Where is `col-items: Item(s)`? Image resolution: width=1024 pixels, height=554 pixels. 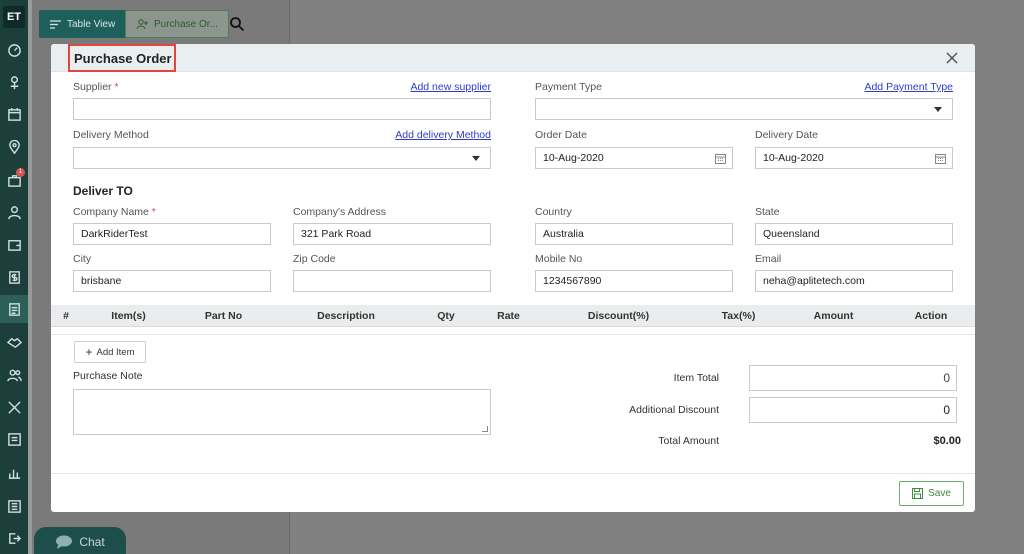
col-items: Item(s) is located at coordinates (128, 316).